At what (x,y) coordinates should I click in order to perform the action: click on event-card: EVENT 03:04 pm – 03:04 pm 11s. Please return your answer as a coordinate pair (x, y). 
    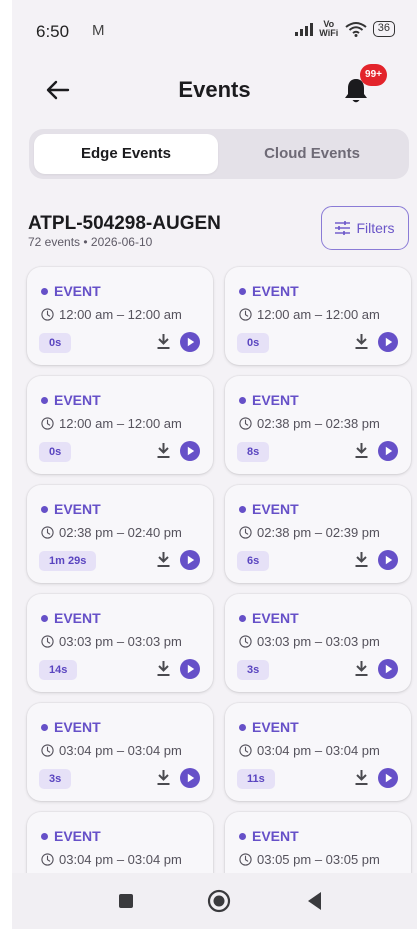
    Looking at the image, I should click on (318, 752).